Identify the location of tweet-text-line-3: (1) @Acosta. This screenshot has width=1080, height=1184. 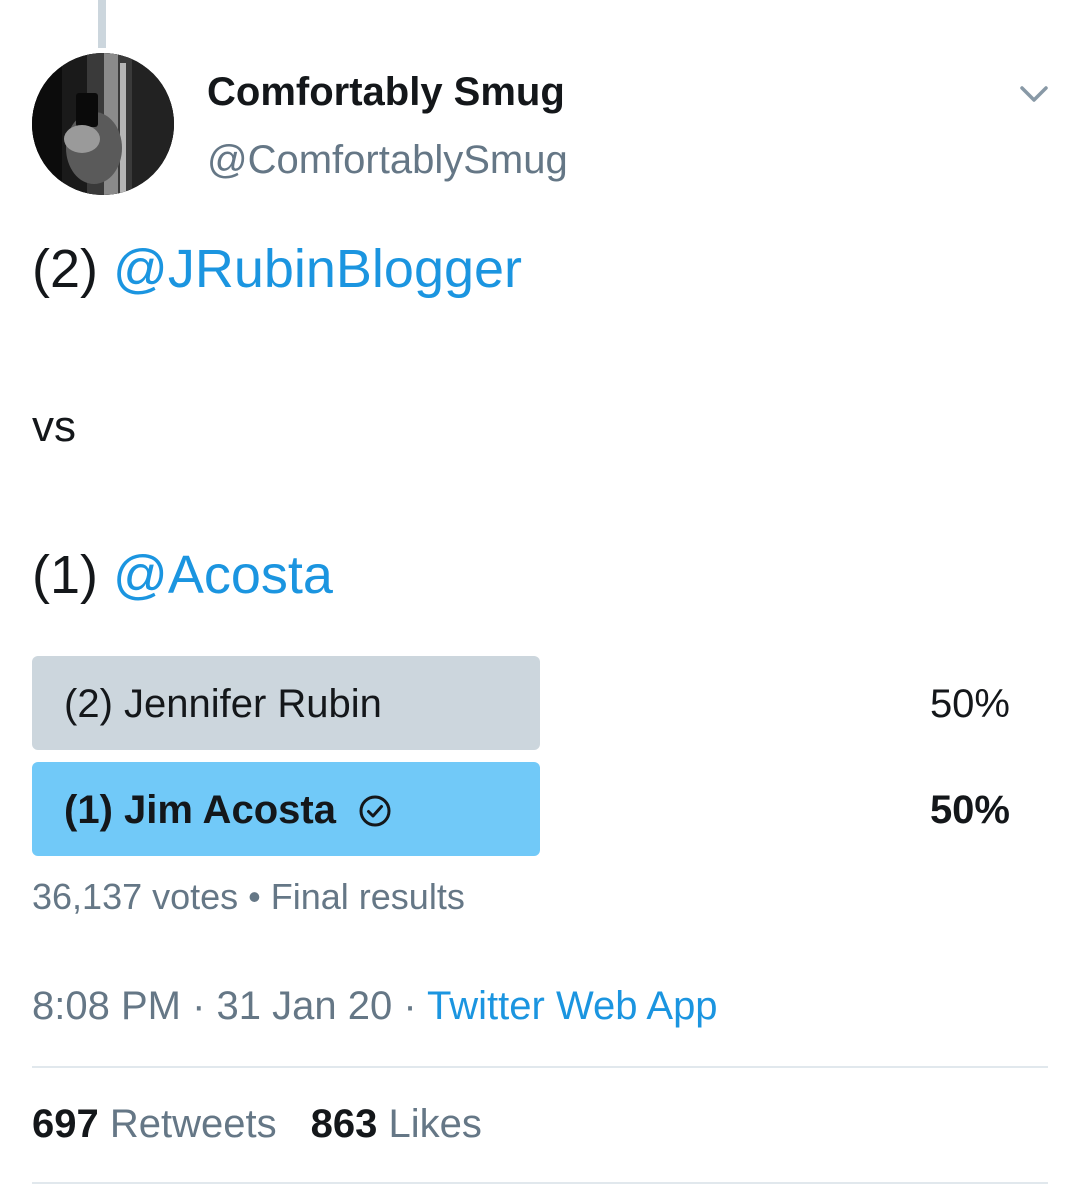
(182, 575).